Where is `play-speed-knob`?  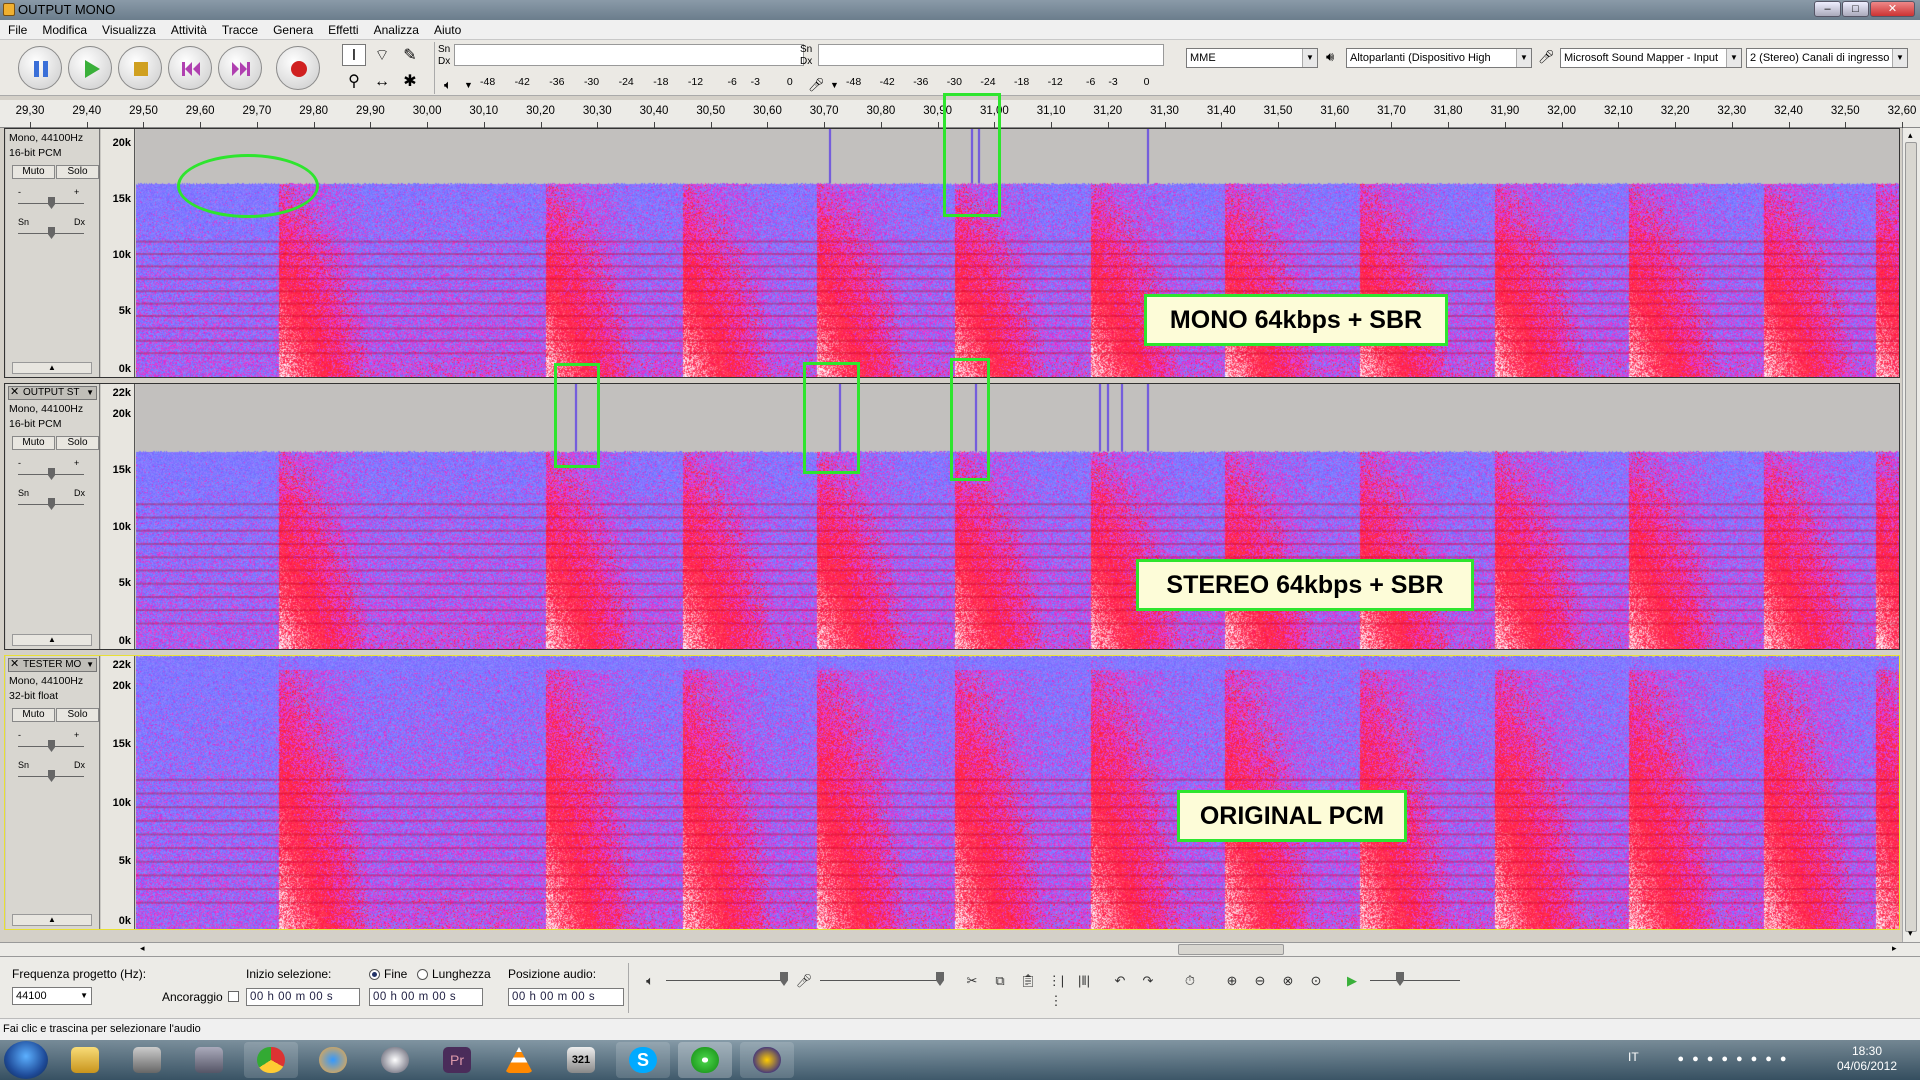 play-speed-knob is located at coordinates (1400, 979).